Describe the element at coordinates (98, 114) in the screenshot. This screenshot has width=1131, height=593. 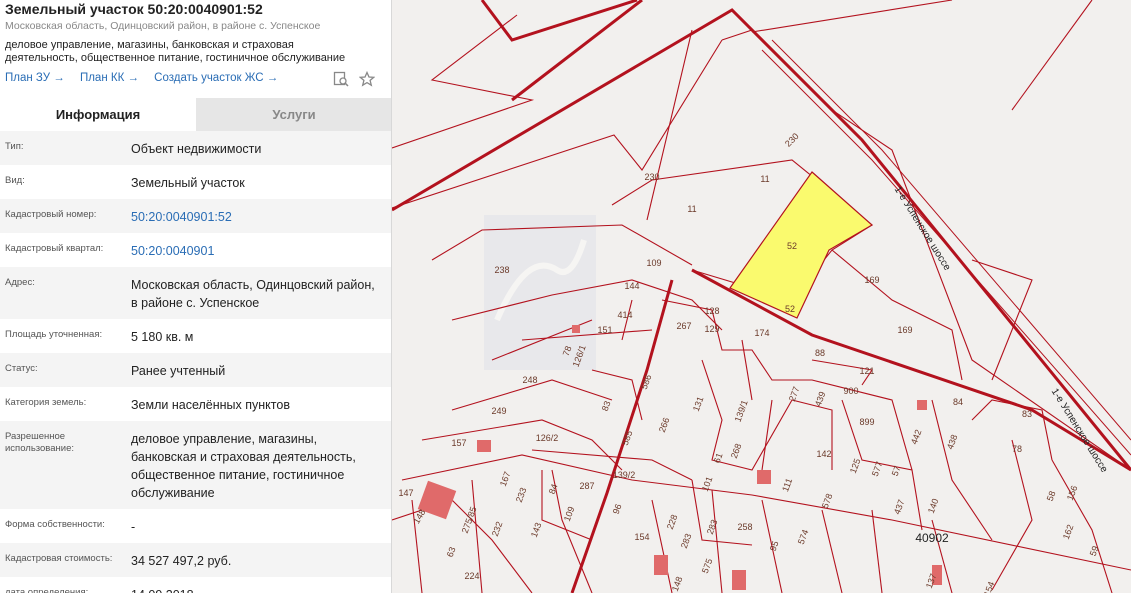
I see `tab-information: Информация` at that location.